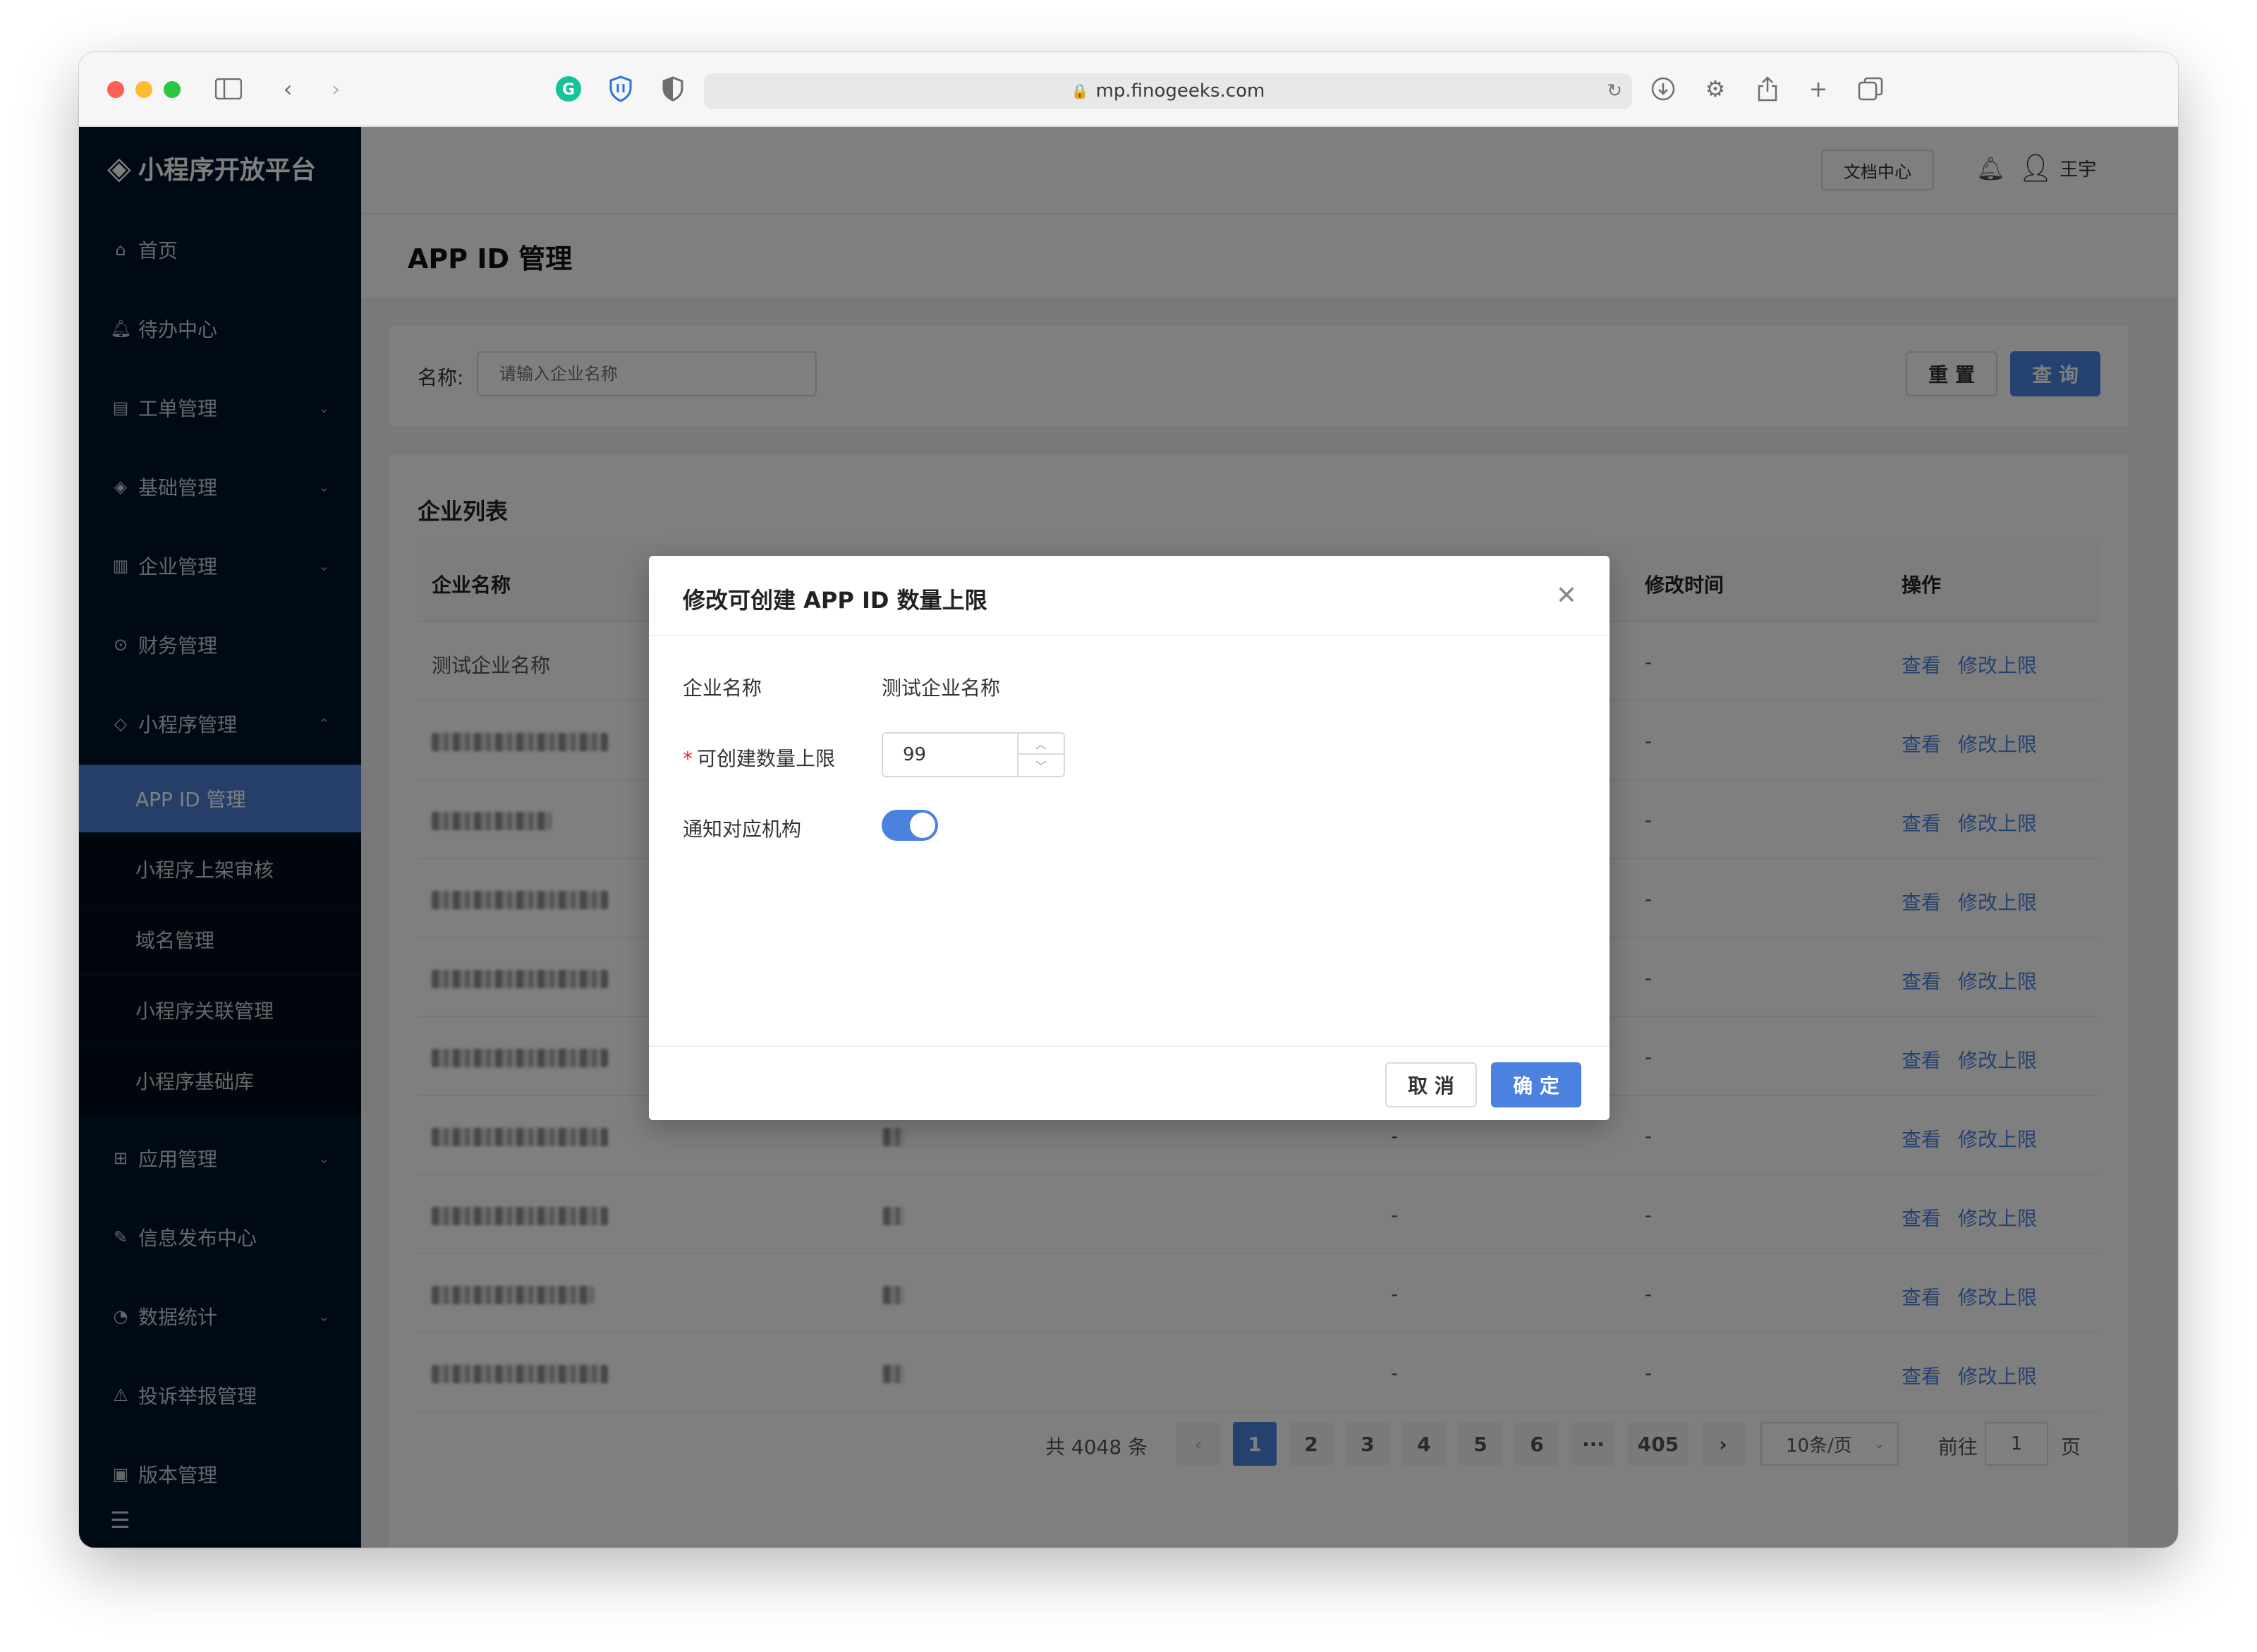 This screenshot has height=1652, width=2257. What do you see at coordinates (1871, 89) in the screenshot?
I see `tab-overview-icon` at bounding box center [1871, 89].